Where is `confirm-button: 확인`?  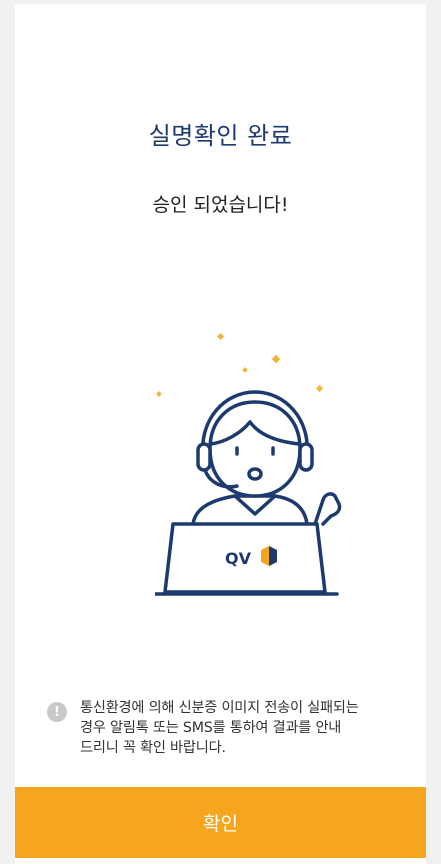 confirm-button: 확인 is located at coordinates (220, 822).